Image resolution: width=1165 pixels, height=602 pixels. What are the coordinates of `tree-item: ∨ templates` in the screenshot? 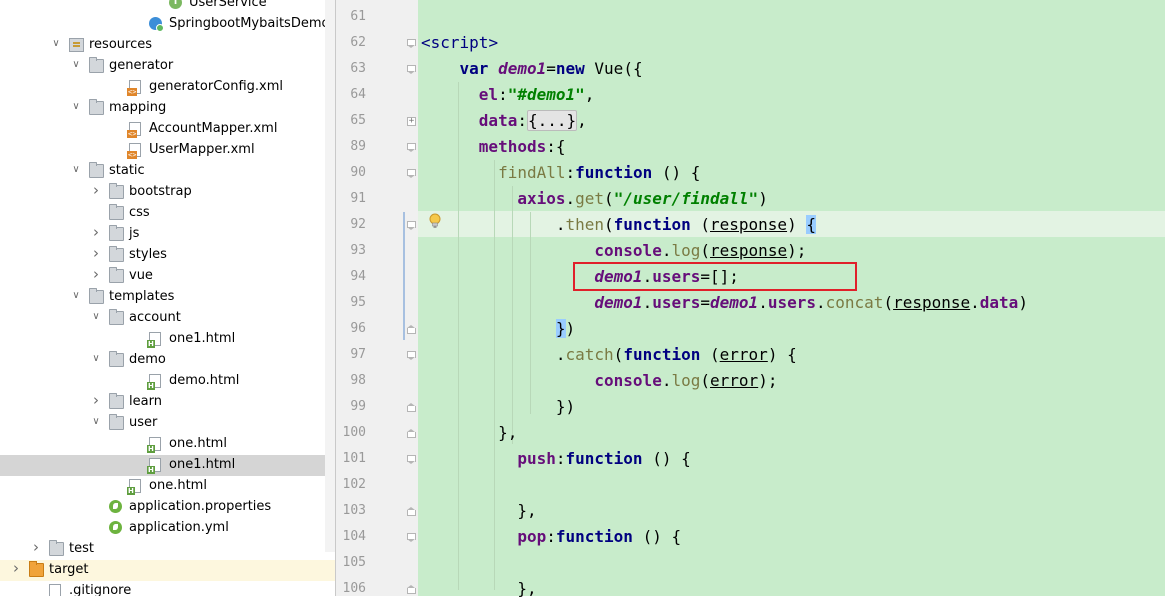 It's located at (167, 297).